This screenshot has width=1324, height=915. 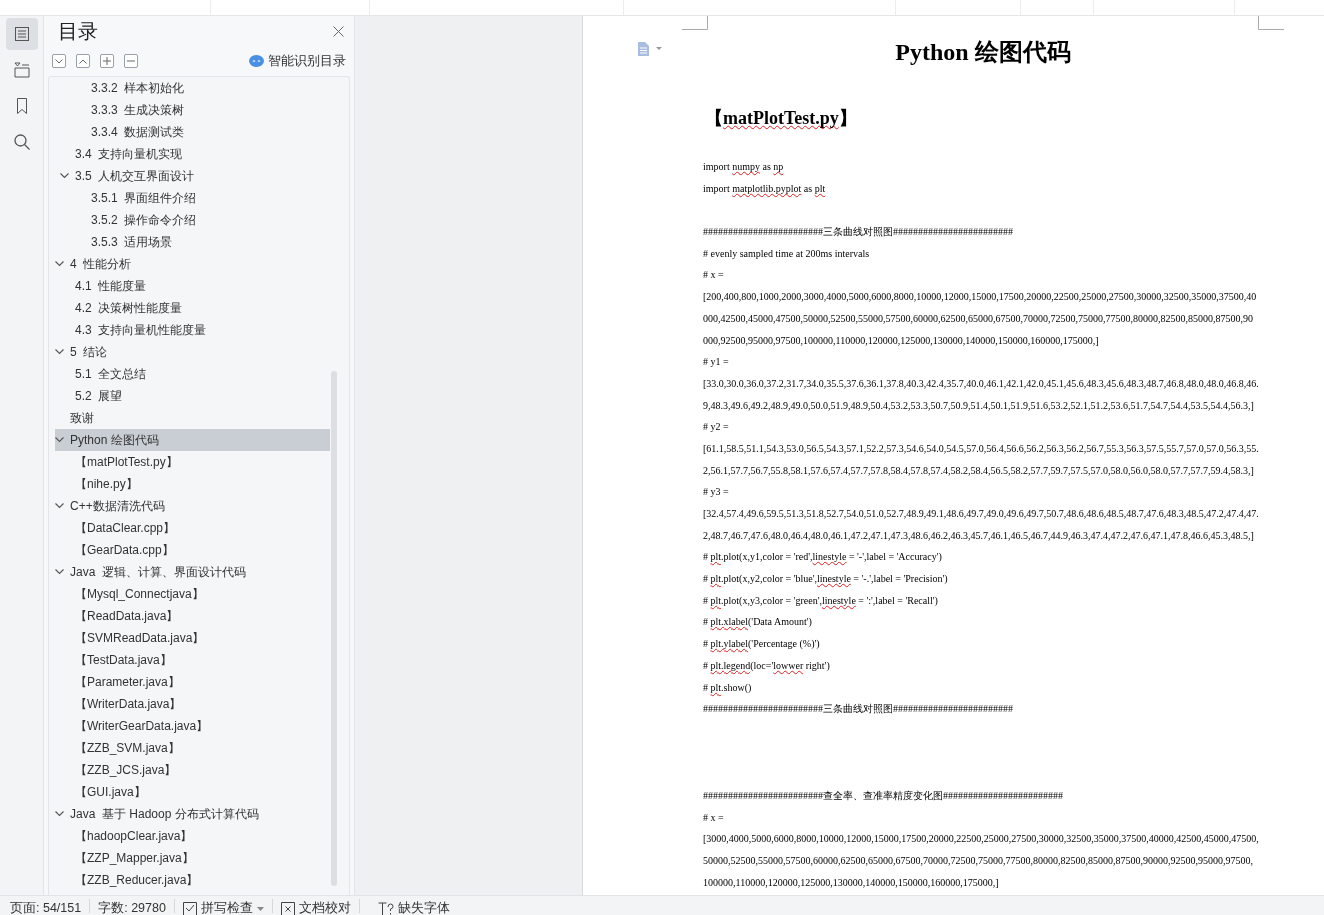 I want to click on toc-item: 【DataClear.cpp】, so click(x=192, y=528).